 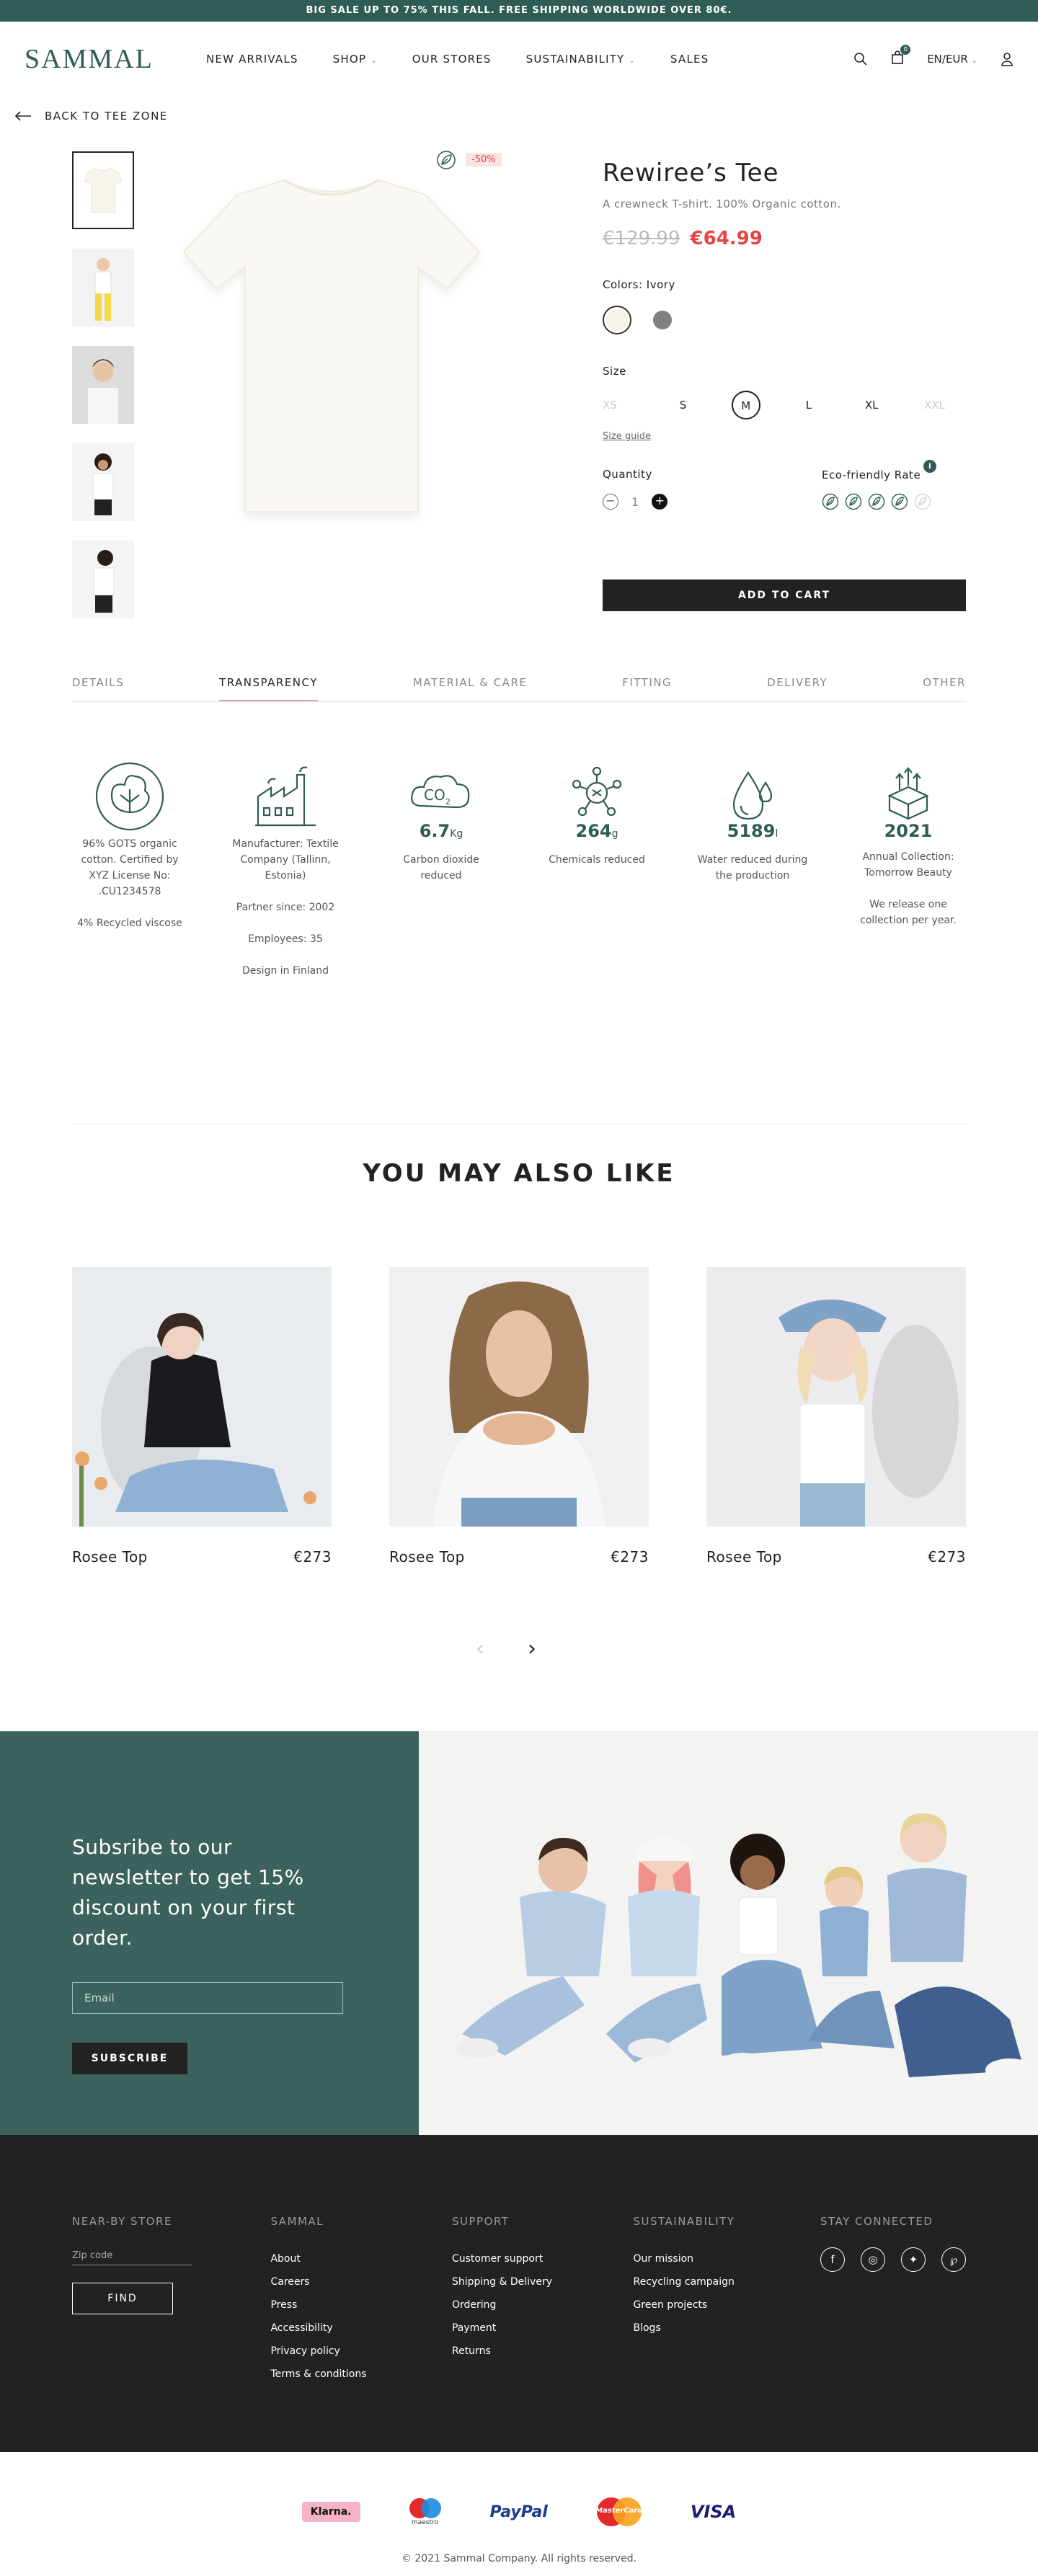 What do you see at coordinates (425, 2522) in the screenshot?
I see `maestro-label: maestro` at bounding box center [425, 2522].